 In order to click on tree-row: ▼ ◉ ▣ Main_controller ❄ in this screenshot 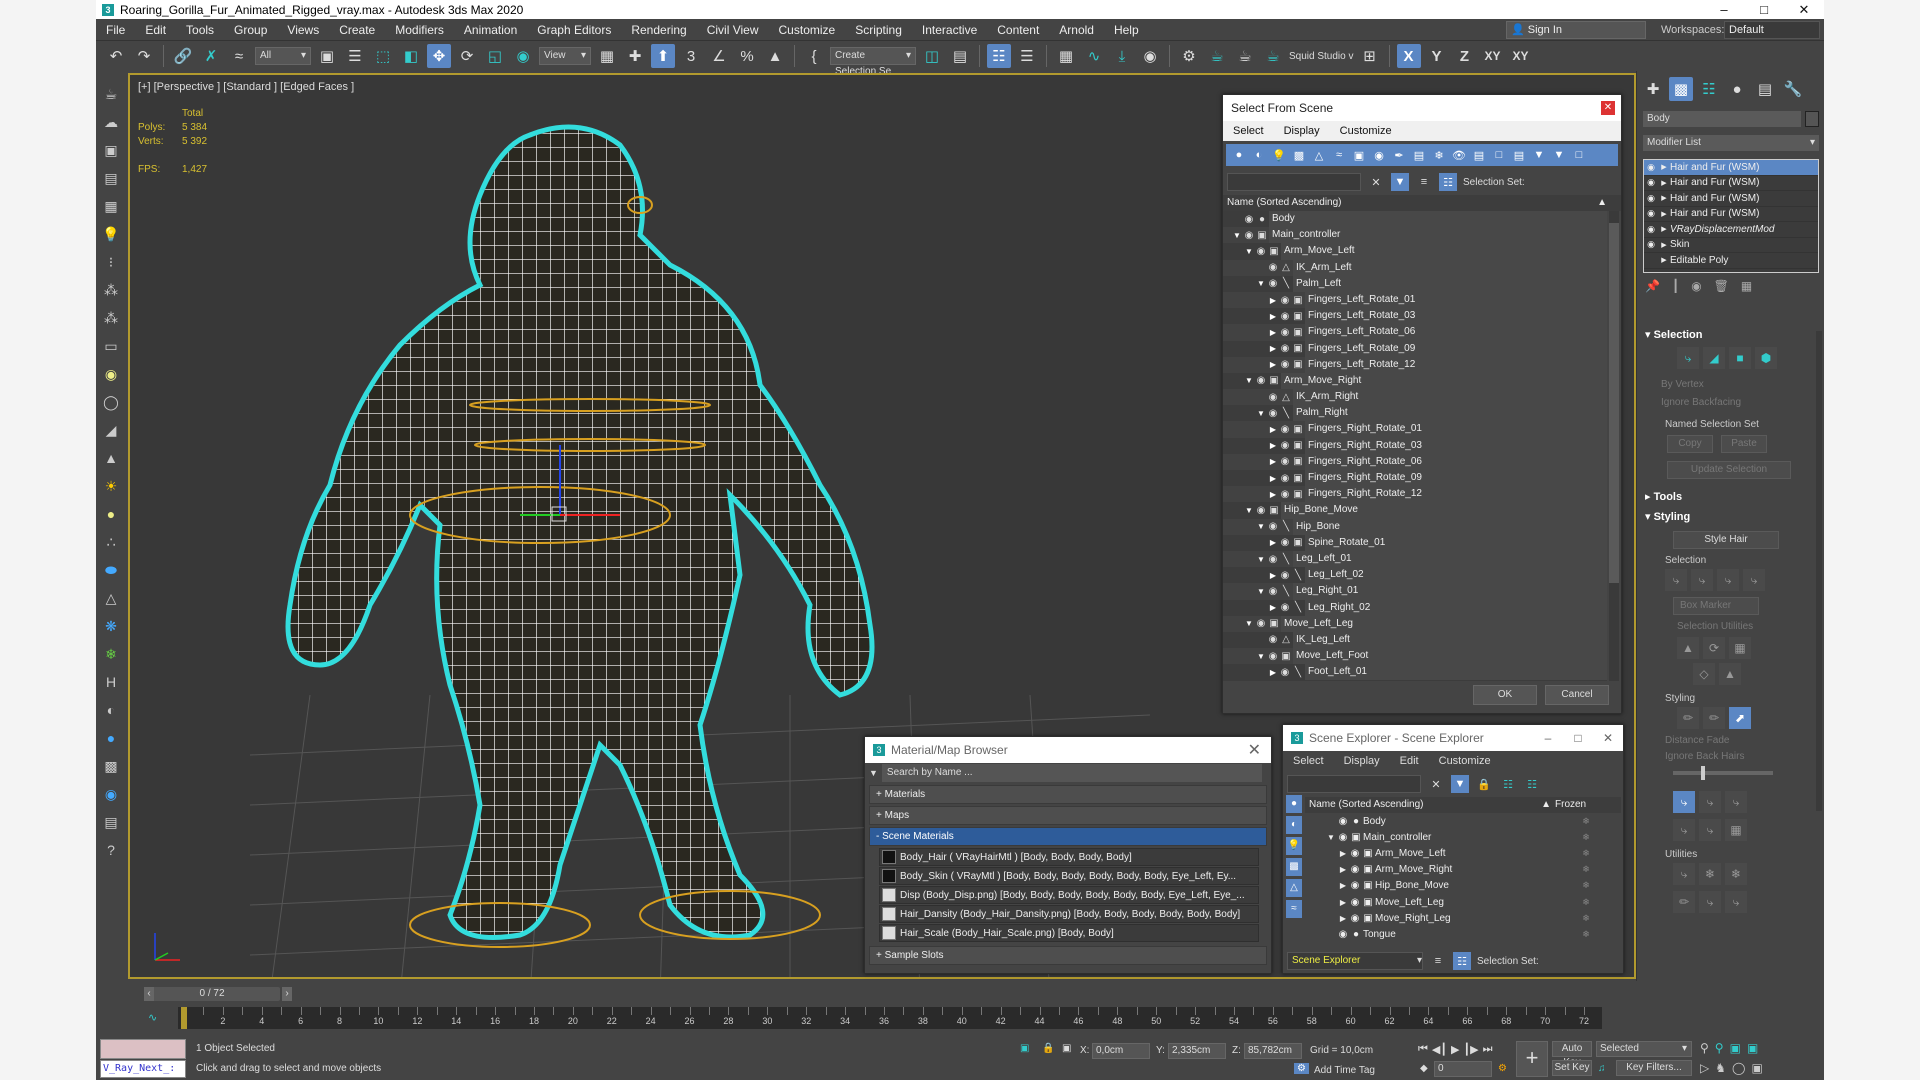, I will do `click(1463, 837)`.